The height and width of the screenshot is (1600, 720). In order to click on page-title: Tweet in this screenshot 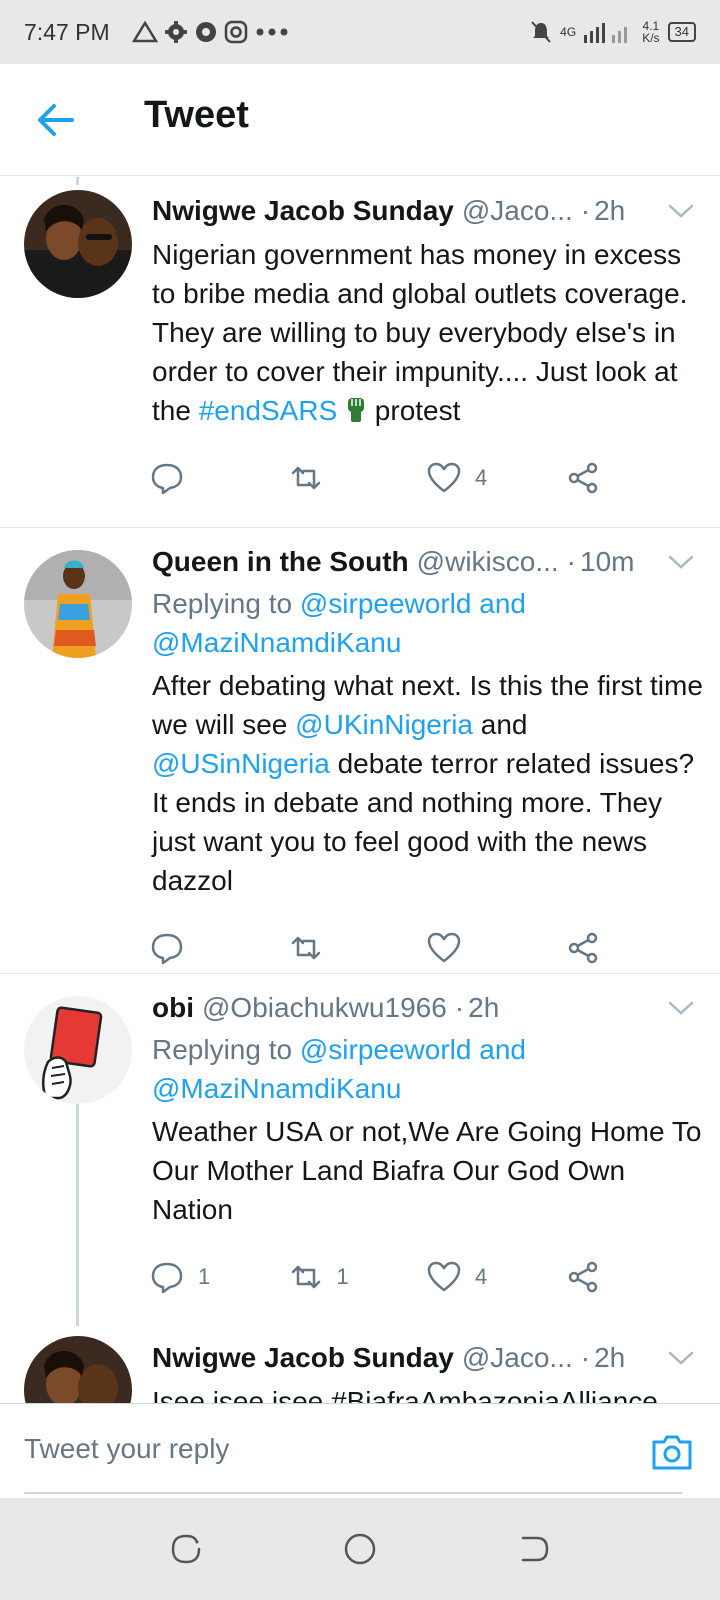, I will do `click(196, 115)`.